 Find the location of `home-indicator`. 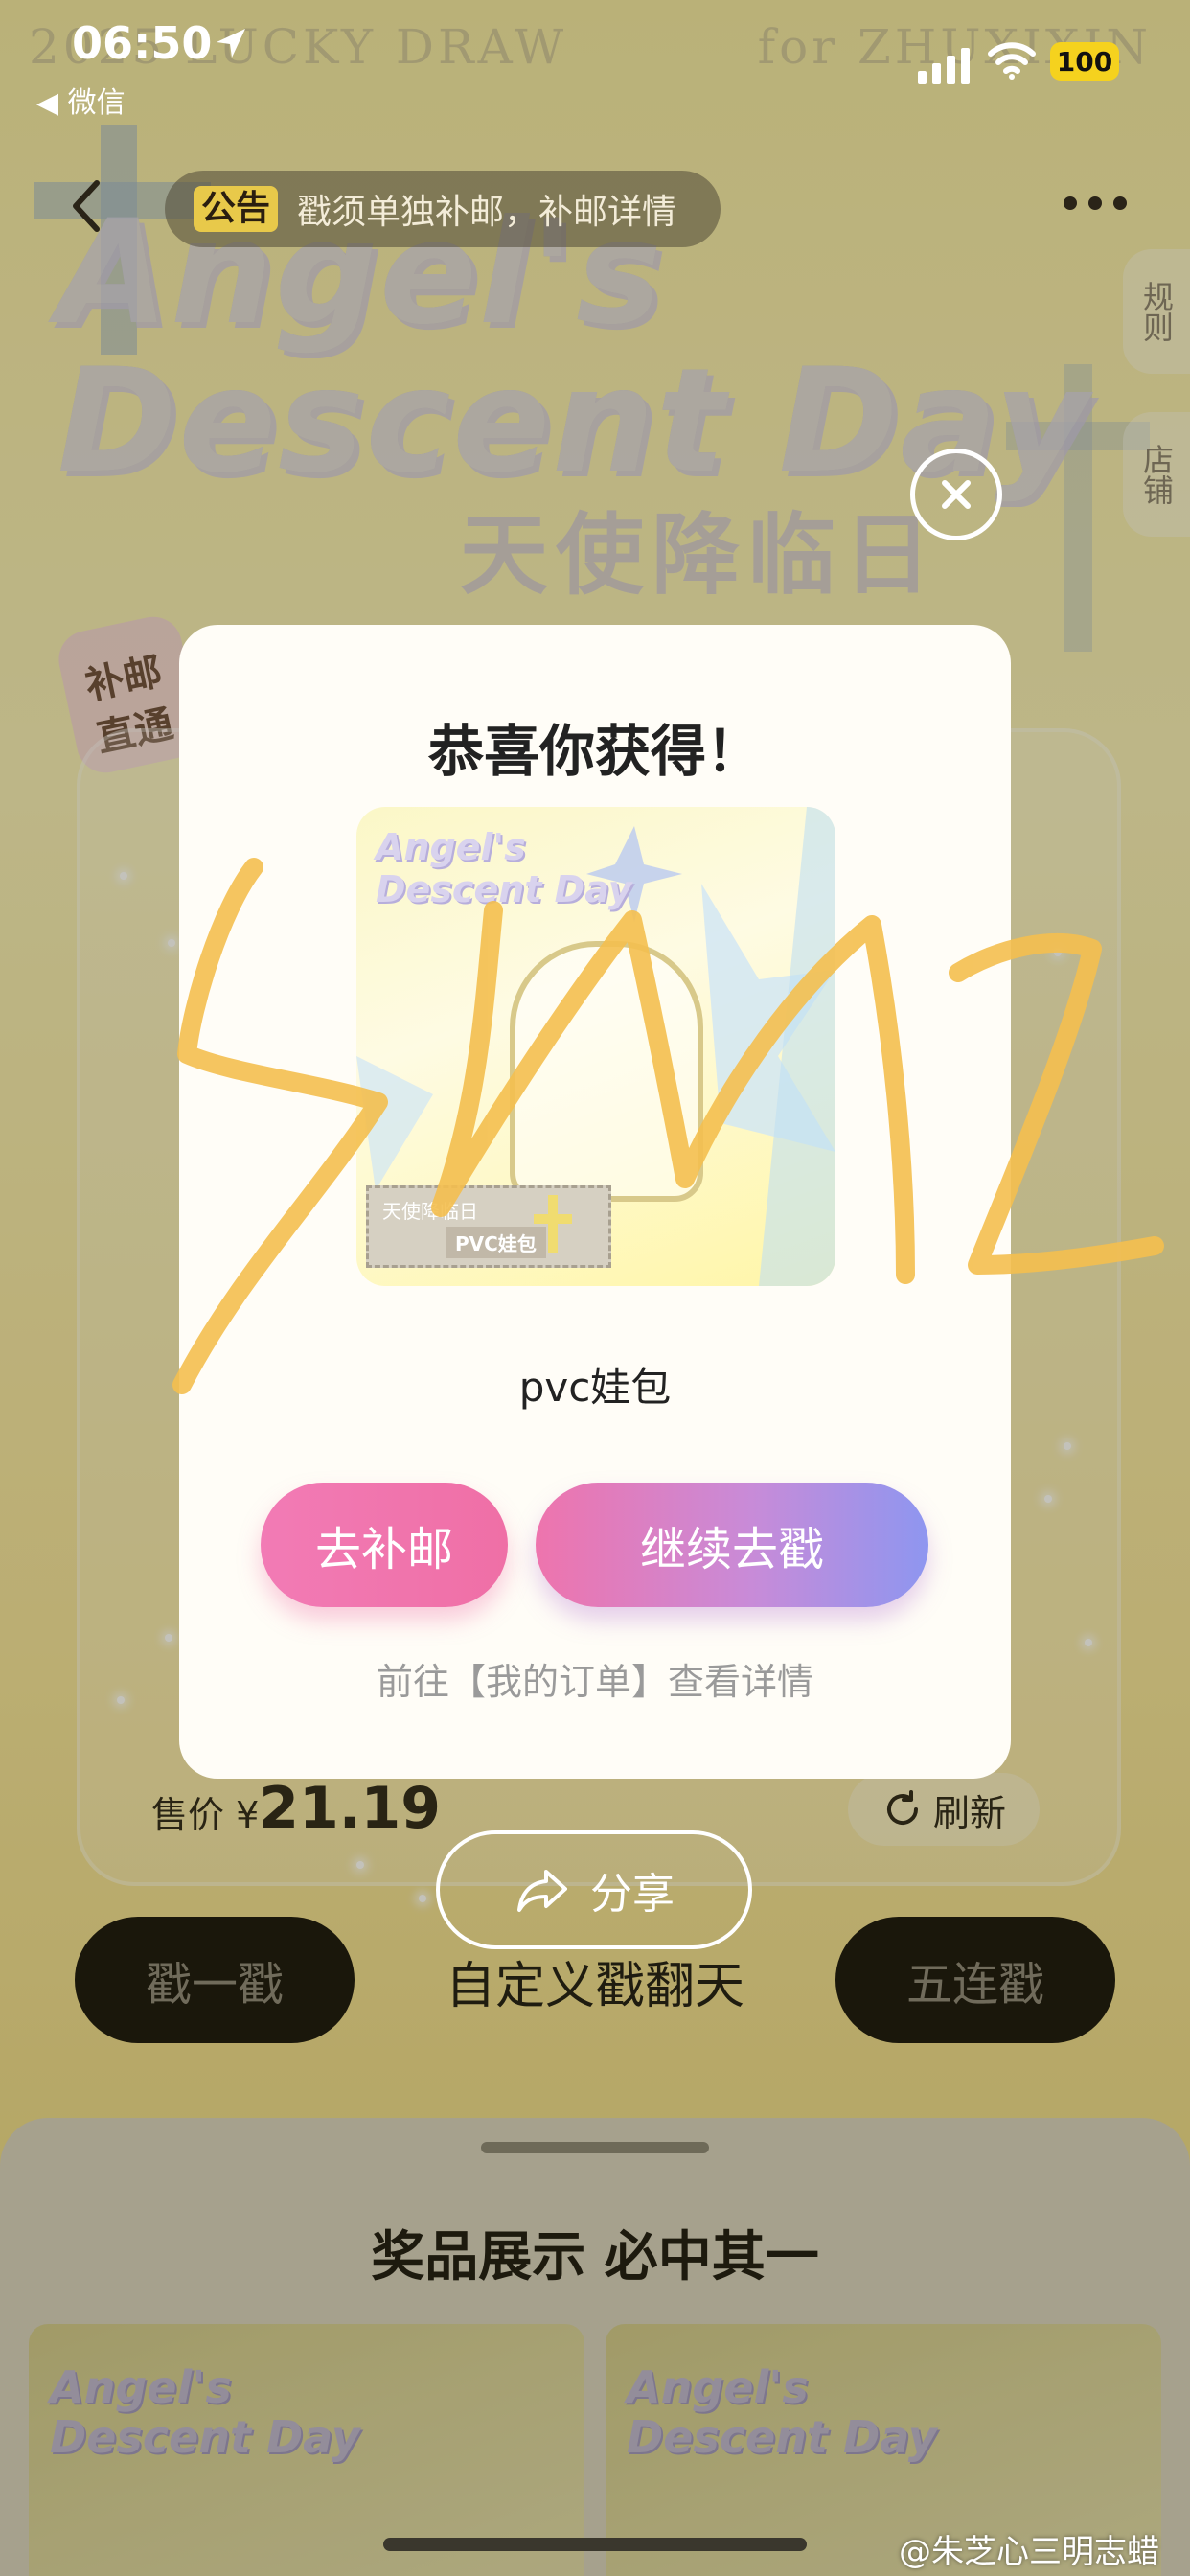

home-indicator is located at coordinates (595, 2544).